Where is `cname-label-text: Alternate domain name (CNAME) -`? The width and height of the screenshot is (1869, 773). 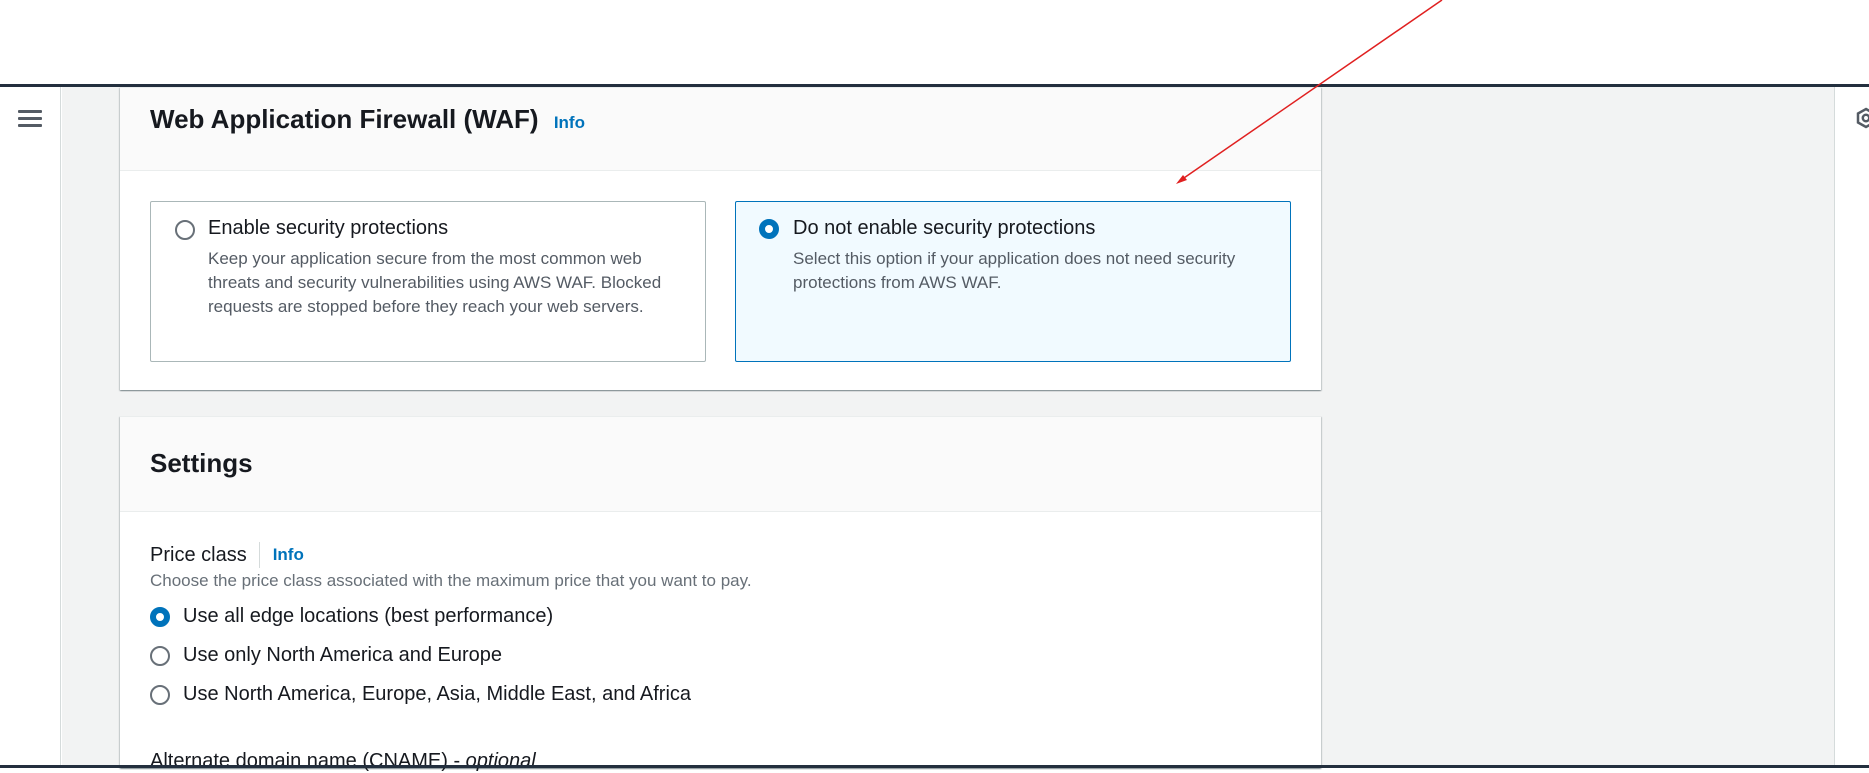
cname-label-text: Alternate domain name (CNAME) - is located at coordinates (308, 761).